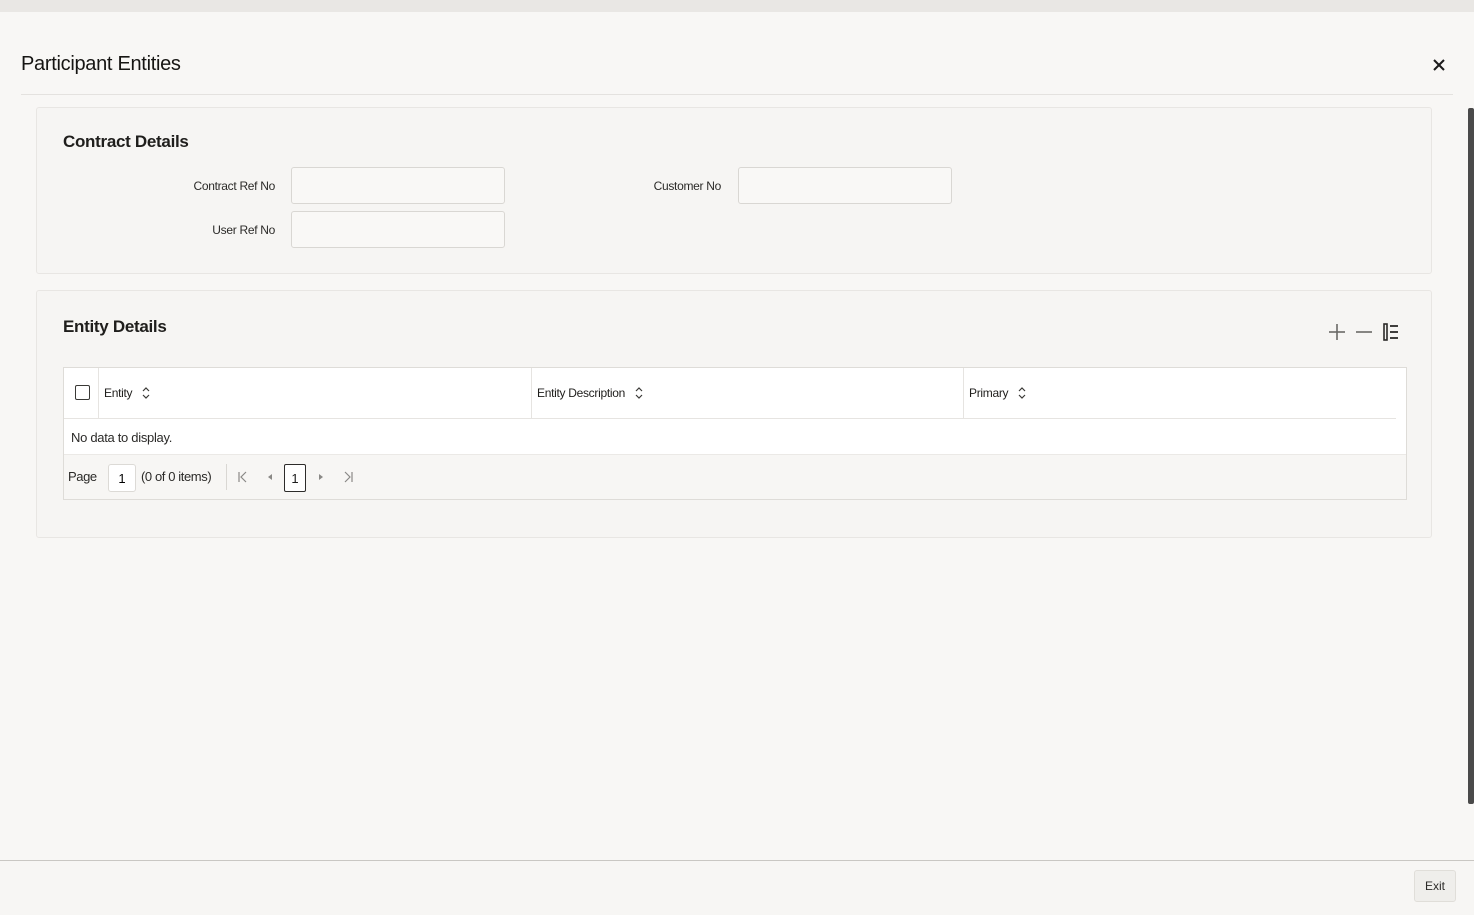 This screenshot has height=915, width=1474. Describe the element at coordinates (122, 478) in the screenshot. I see `page-number-input` at that location.